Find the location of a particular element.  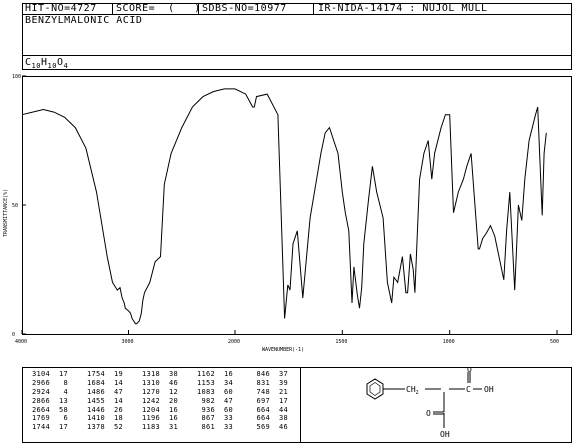

y-axis-label: TRANSMITTANCE(%) is located at coordinates (6, 213).